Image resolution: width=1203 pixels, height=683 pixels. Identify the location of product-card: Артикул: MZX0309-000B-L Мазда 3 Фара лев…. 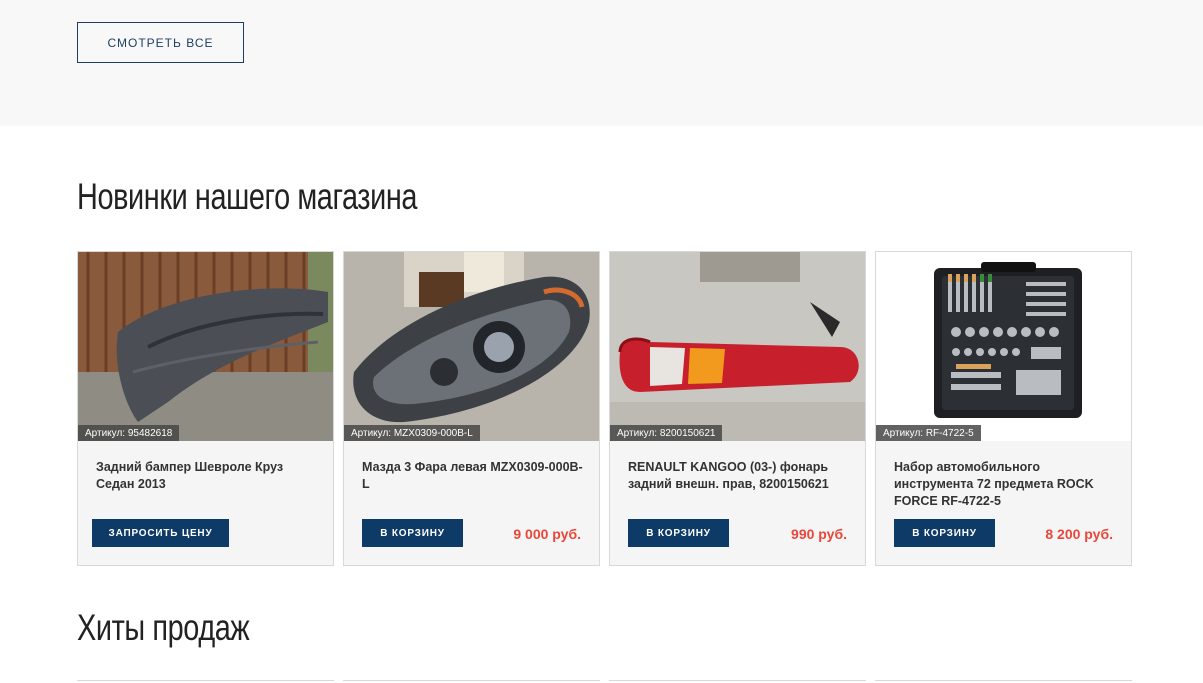
(471, 408).